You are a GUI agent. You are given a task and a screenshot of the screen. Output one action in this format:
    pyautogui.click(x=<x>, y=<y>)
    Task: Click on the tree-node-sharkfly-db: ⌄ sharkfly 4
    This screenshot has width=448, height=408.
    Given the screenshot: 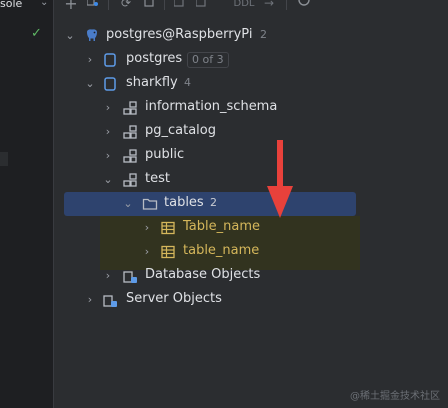 What is the action you would take?
    pyautogui.click(x=251, y=84)
    